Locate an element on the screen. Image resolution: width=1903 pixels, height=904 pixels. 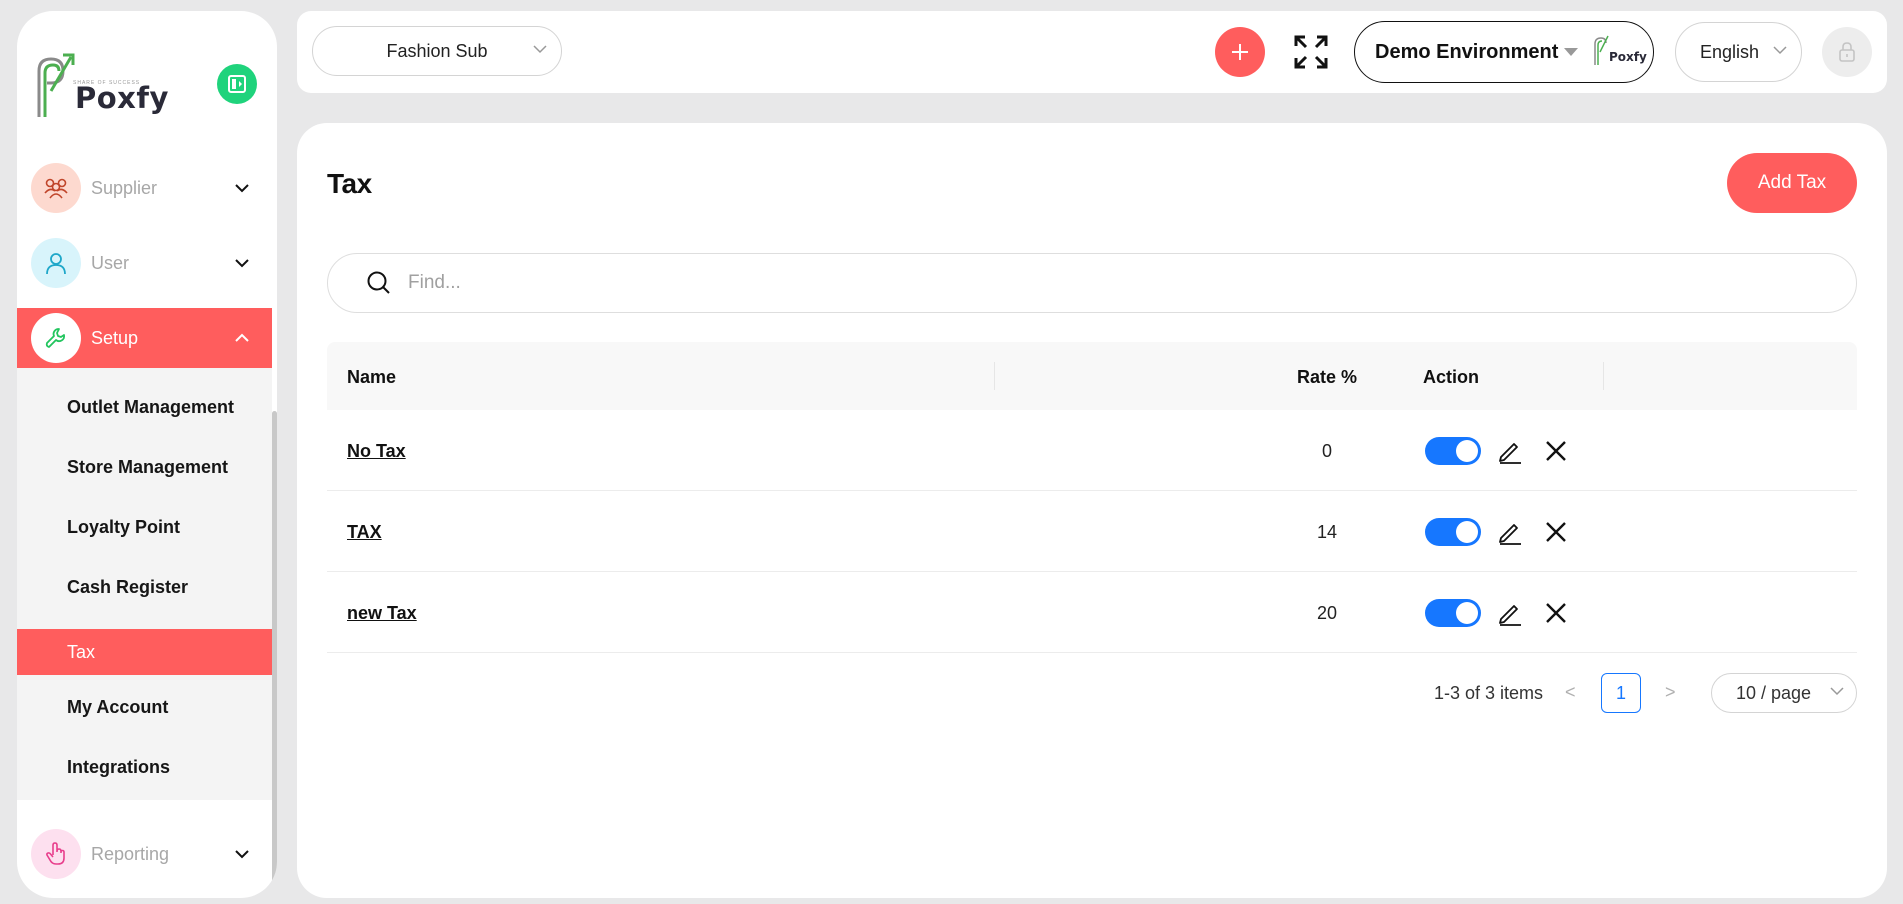
environment-select-value: Demo Environment is located at coordinates (1467, 51).